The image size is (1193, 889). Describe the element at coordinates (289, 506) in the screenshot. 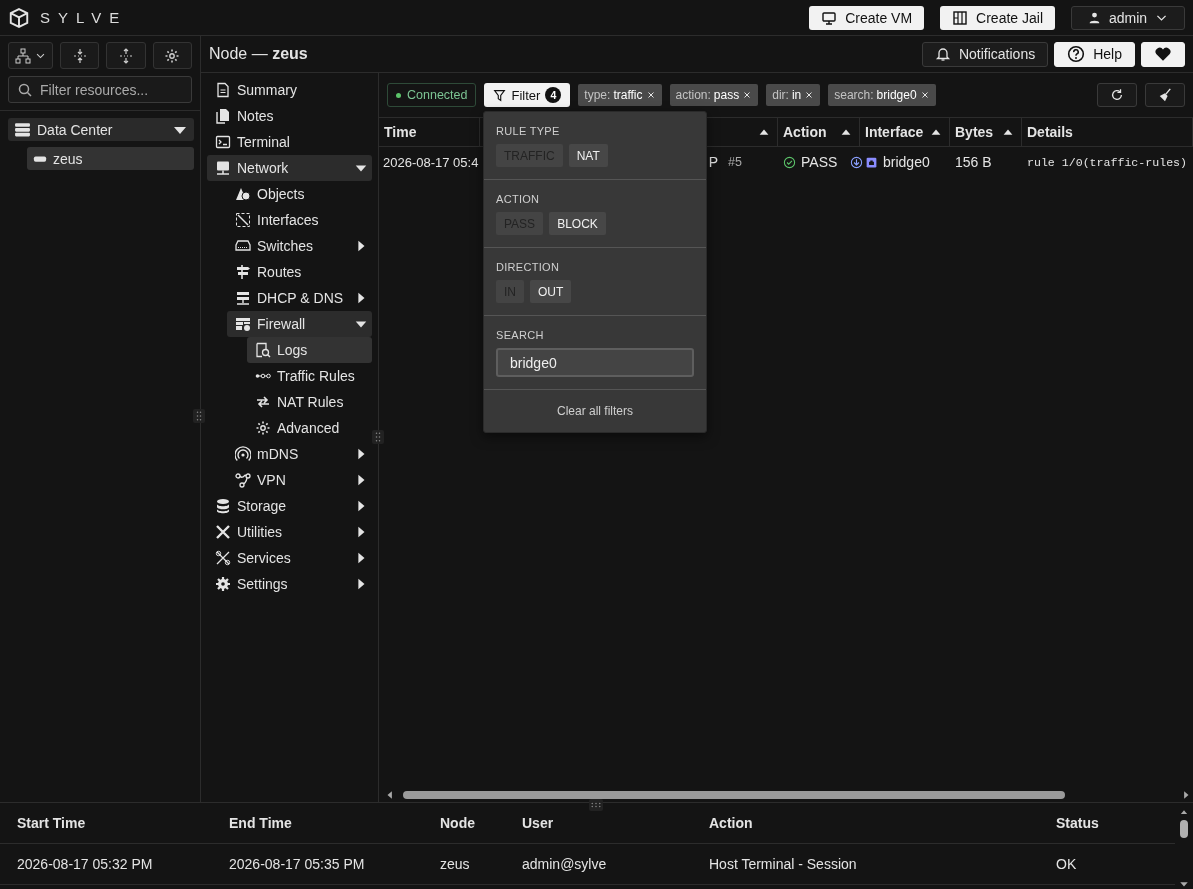

I see `nav-item: Storage` at that location.